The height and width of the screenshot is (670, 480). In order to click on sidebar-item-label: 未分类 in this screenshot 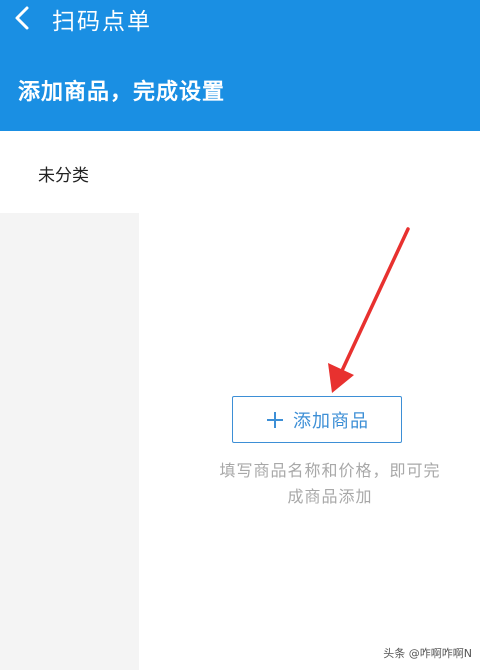, I will do `click(63, 176)`.